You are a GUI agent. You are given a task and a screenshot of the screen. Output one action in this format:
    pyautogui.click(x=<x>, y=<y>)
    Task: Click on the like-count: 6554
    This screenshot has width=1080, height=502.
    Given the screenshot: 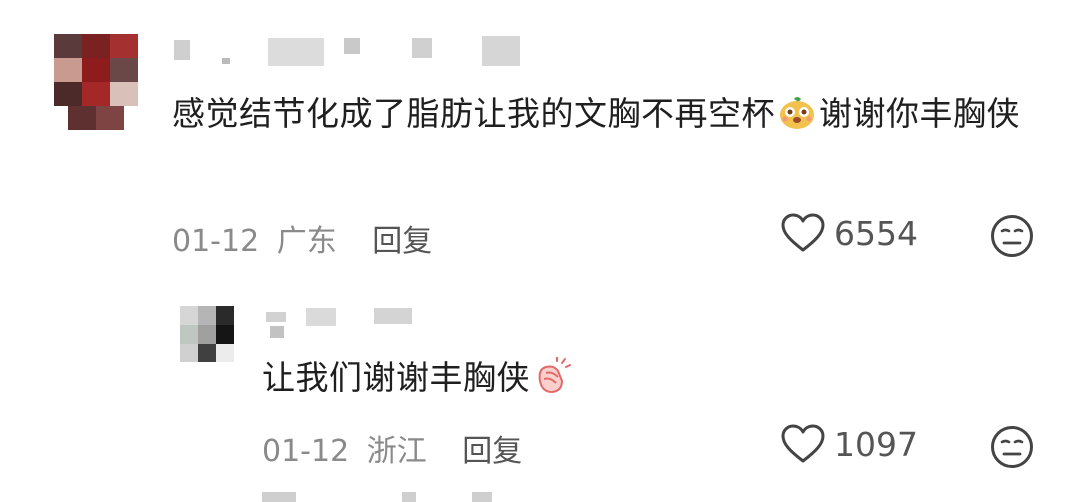 What is the action you would take?
    pyautogui.click(x=876, y=233)
    